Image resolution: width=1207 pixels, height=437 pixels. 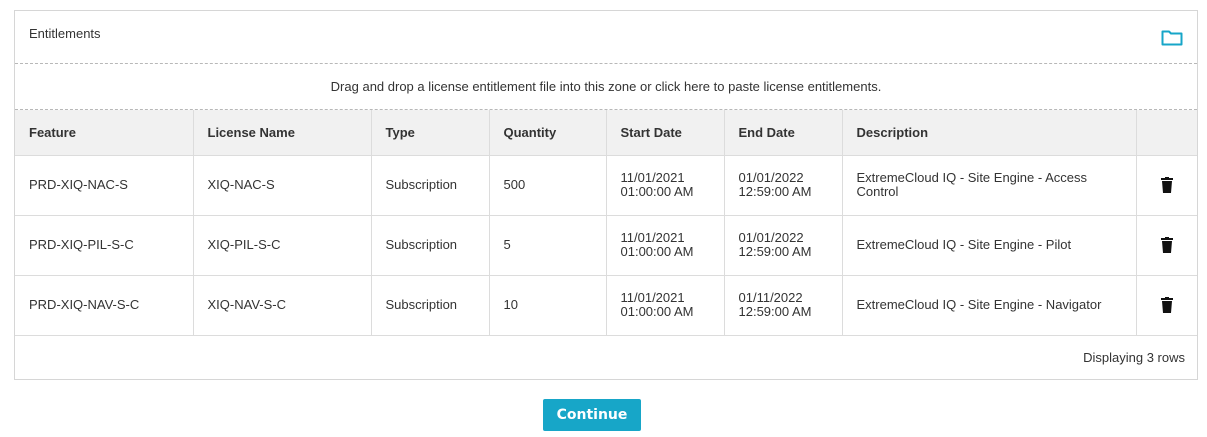 What do you see at coordinates (430, 133) in the screenshot?
I see `column-header-type: Type` at bounding box center [430, 133].